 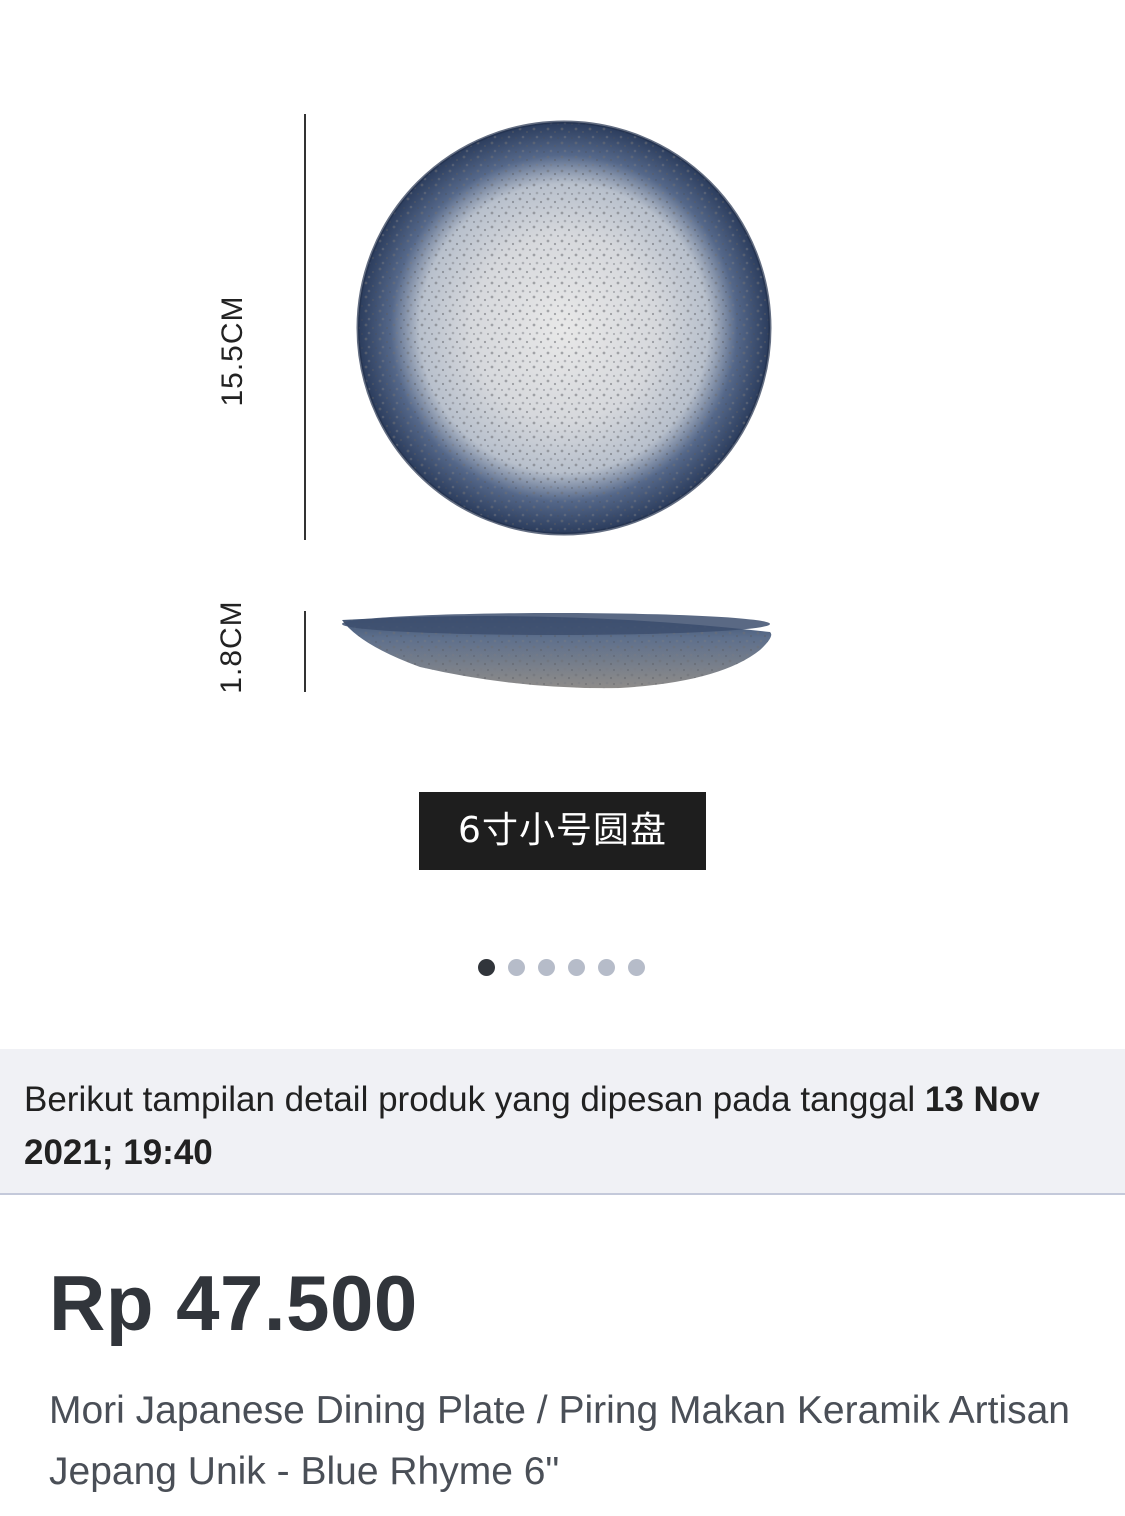 I want to click on size-tag-label: 6寸小号圆盘, so click(x=562, y=831).